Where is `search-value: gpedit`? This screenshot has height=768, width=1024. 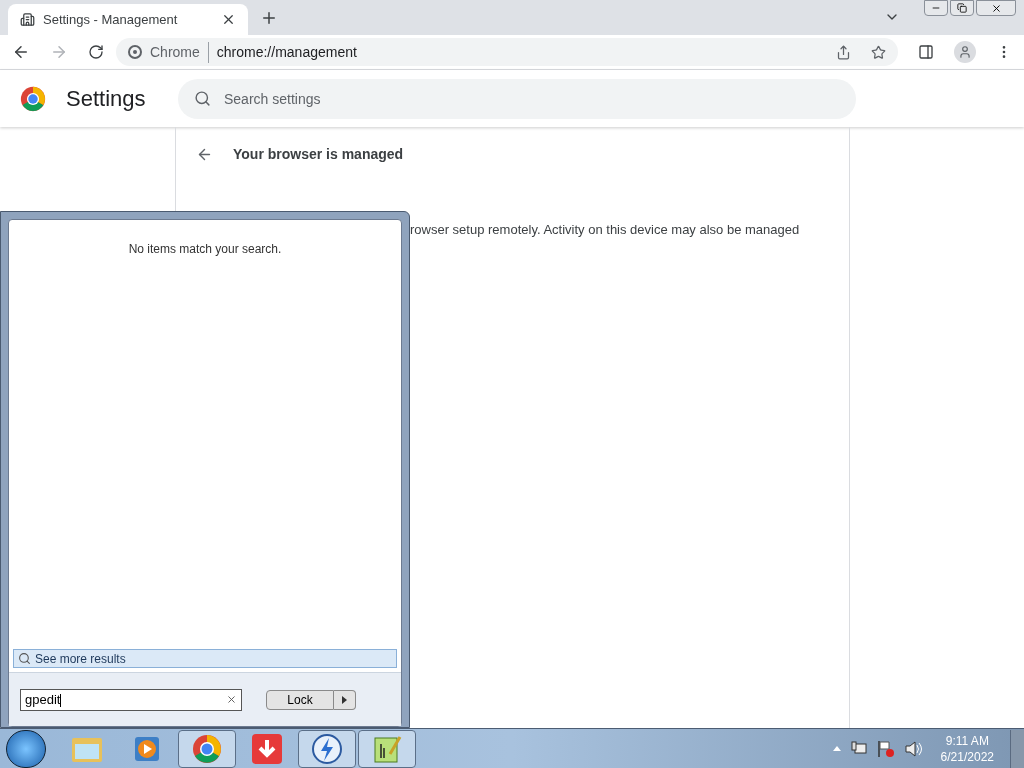
search-value: gpedit is located at coordinates (44, 699).